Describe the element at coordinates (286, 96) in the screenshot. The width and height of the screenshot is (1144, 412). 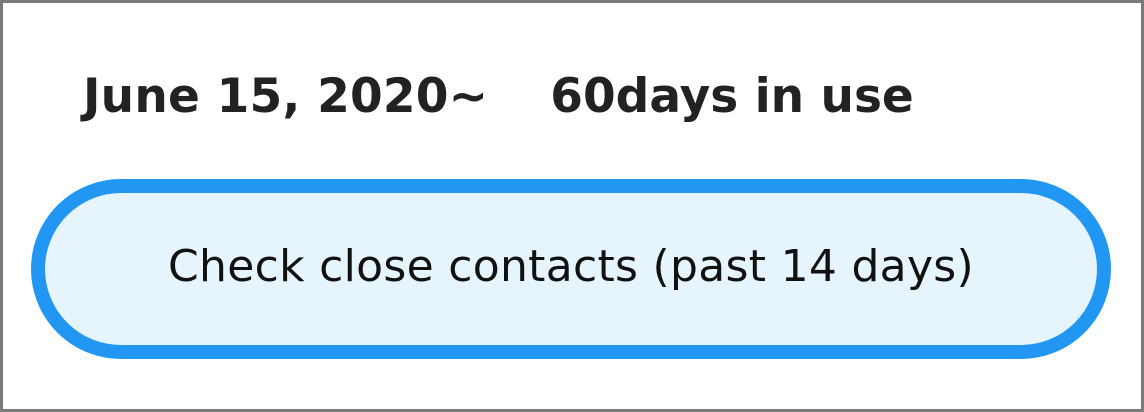
I see `usage-start-date: June 15, 2020~` at that location.